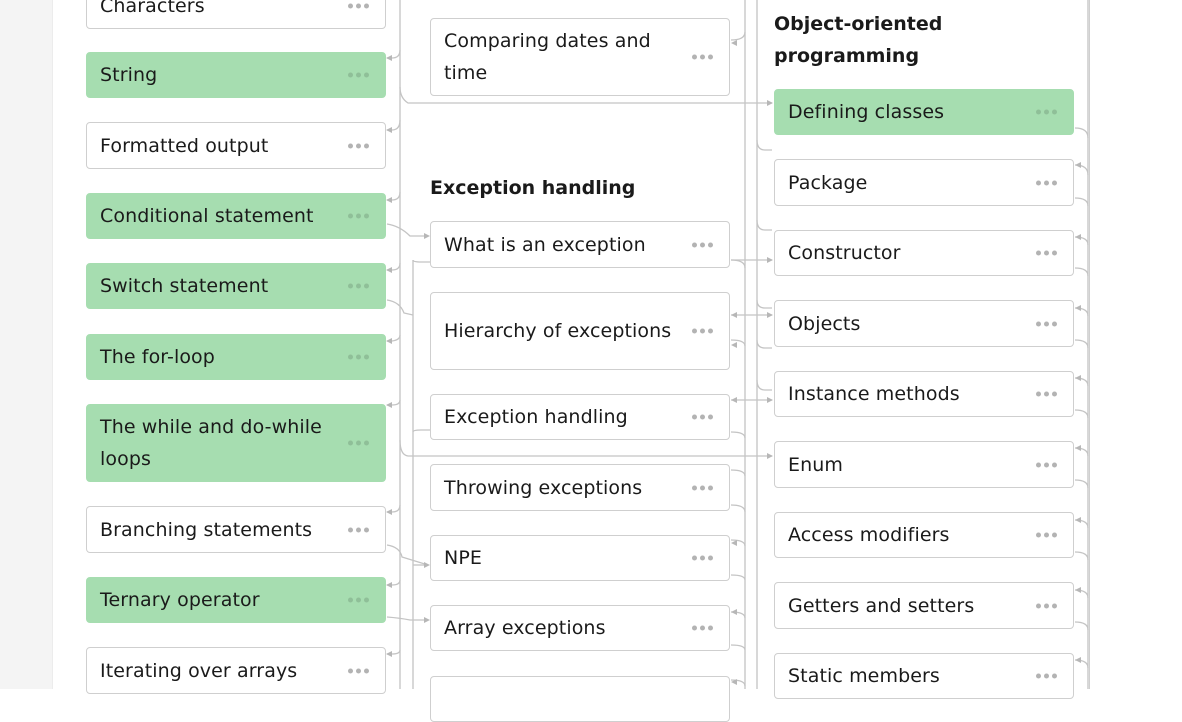 The width and height of the screenshot is (1182, 722). I want to click on topic-card: Objects, so click(924, 323).